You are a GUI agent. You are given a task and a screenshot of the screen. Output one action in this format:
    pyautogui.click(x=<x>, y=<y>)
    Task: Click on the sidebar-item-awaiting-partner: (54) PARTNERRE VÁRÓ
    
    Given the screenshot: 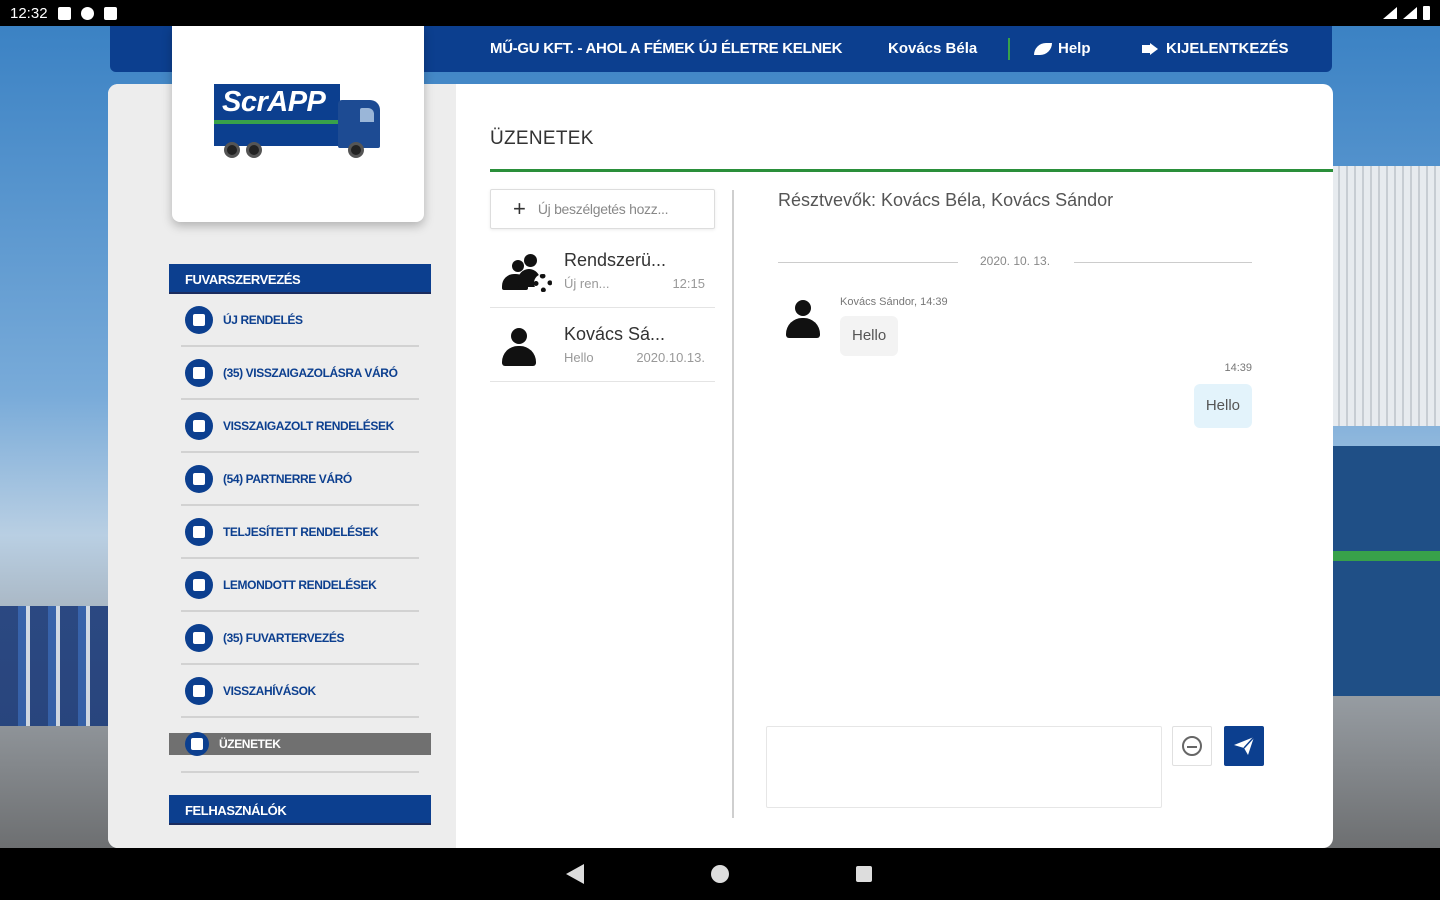 What is the action you would take?
    pyautogui.click(x=300, y=479)
    